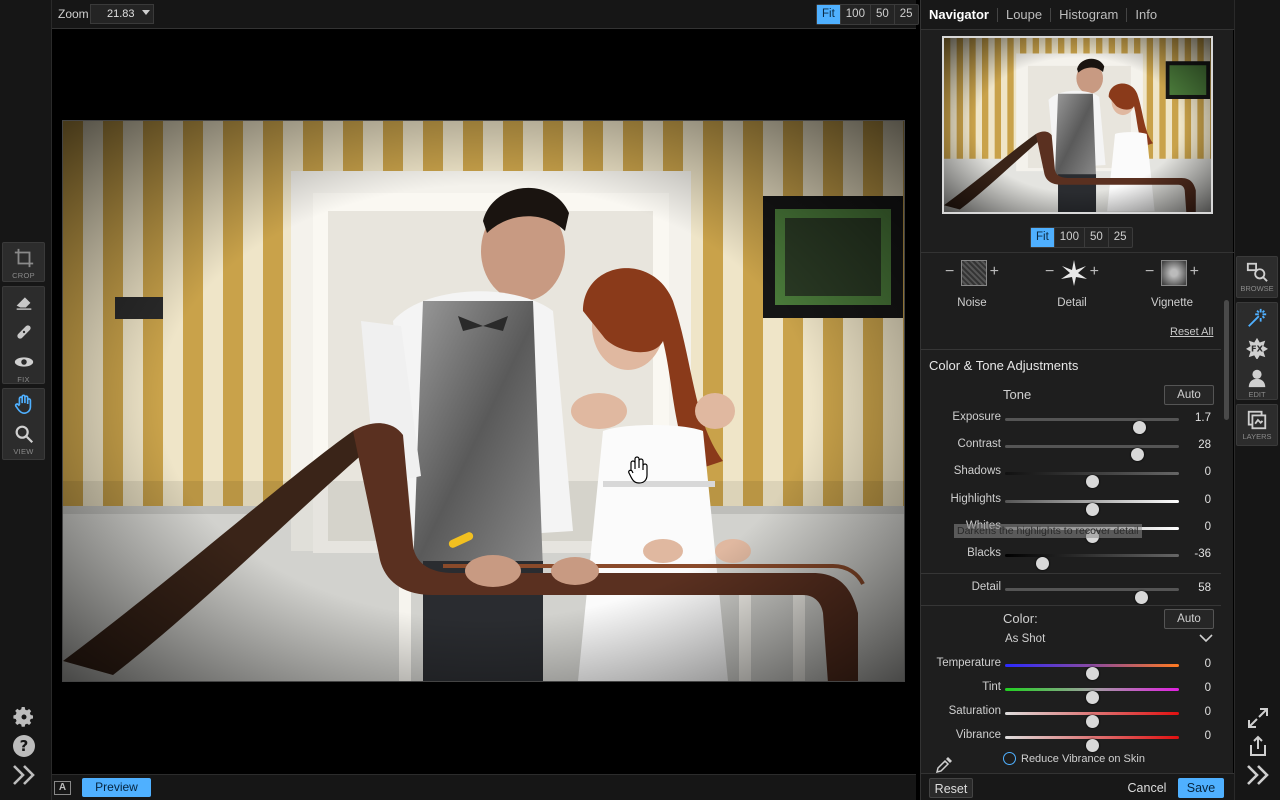 Image resolution: width=1280 pixels, height=800 pixels. I want to click on help-button: ?, so click(24, 746).